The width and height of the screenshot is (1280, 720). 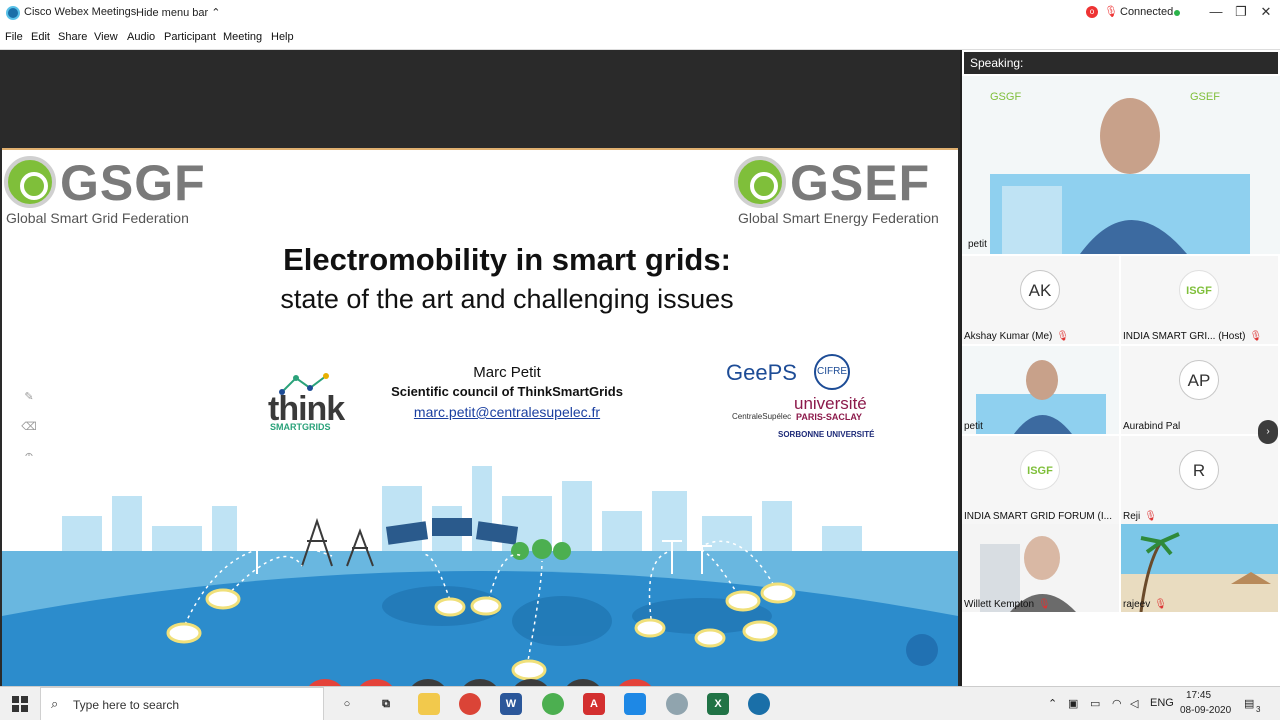 What do you see at coordinates (14, 37) in the screenshot?
I see `menu-file: File` at bounding box center [14, 37].